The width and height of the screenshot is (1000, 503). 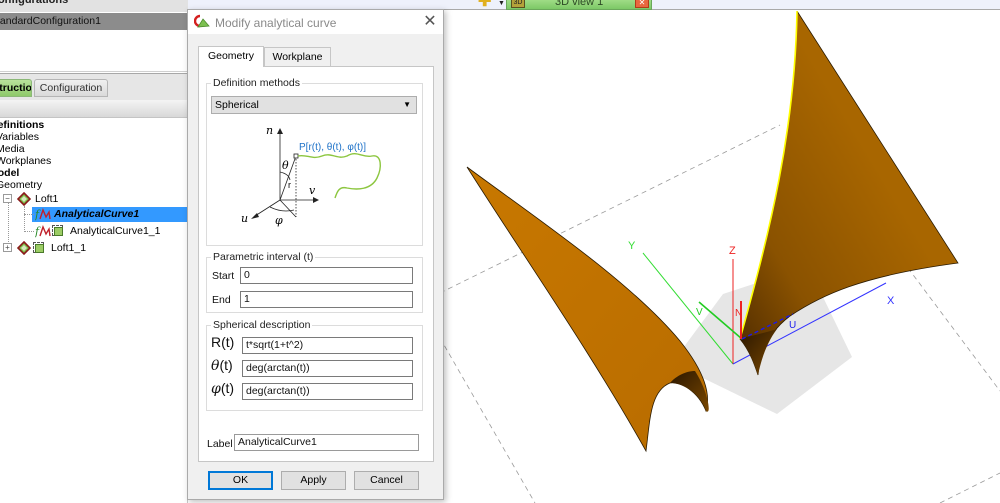 I want to click on dialog-title-bar: Modify analytical curve ✕, so click(x=315, y=22).